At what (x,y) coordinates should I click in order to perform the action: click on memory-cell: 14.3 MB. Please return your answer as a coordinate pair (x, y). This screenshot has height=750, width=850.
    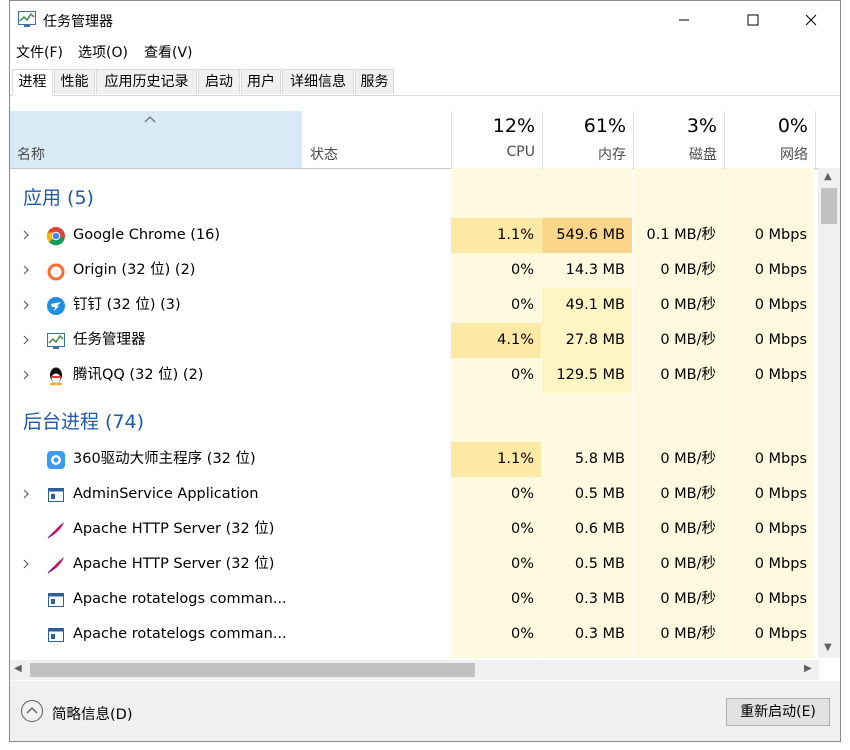
    Looking at the image, I should click on (595, 270).